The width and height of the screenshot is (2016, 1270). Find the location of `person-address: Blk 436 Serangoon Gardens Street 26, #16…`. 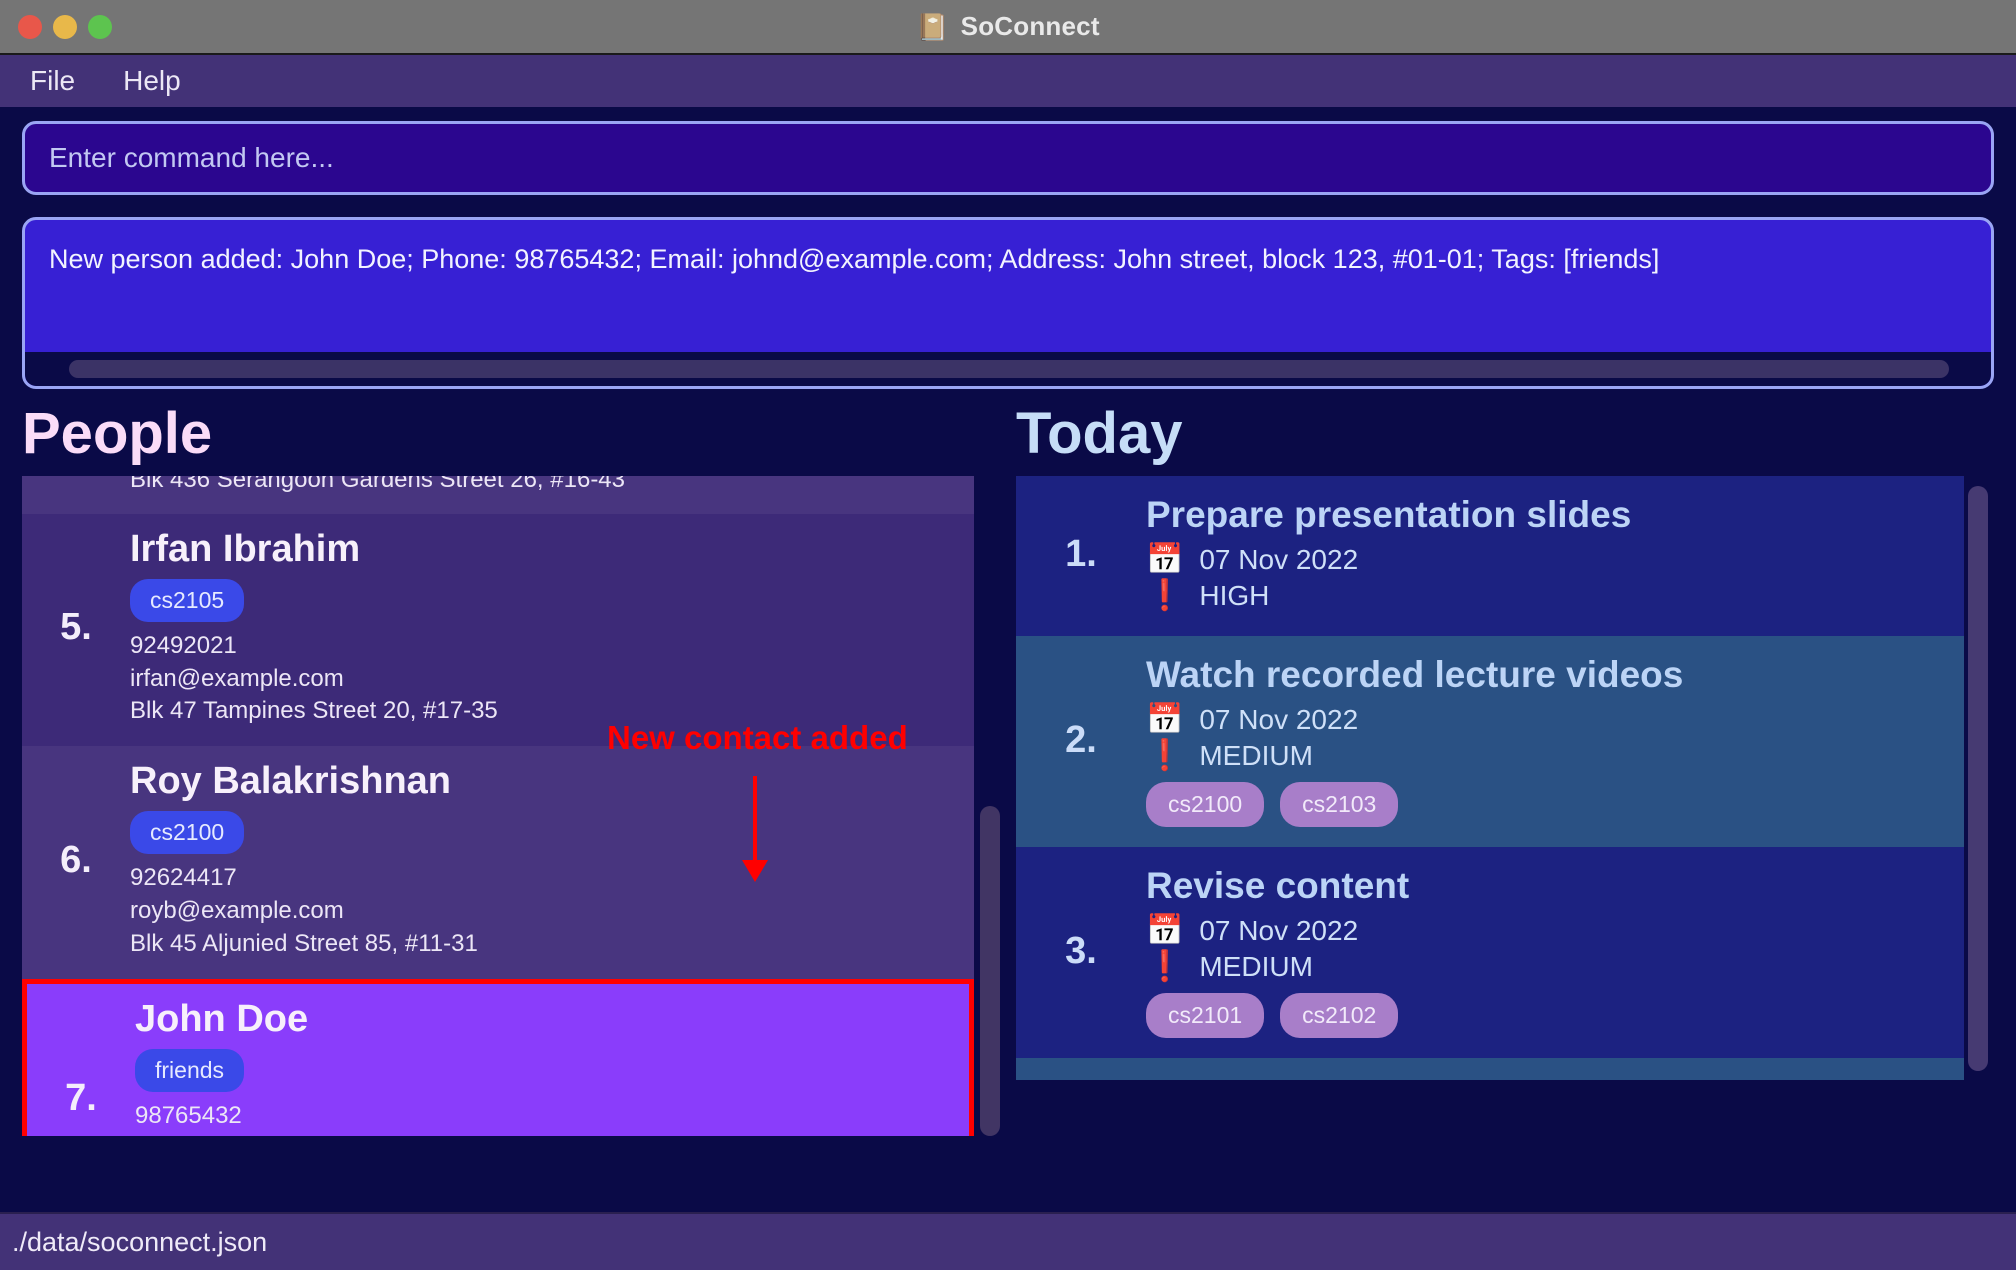

person-address: Blk 436 Serangoon Gardens Street 26, #16… is located at coordinates (377, 484).